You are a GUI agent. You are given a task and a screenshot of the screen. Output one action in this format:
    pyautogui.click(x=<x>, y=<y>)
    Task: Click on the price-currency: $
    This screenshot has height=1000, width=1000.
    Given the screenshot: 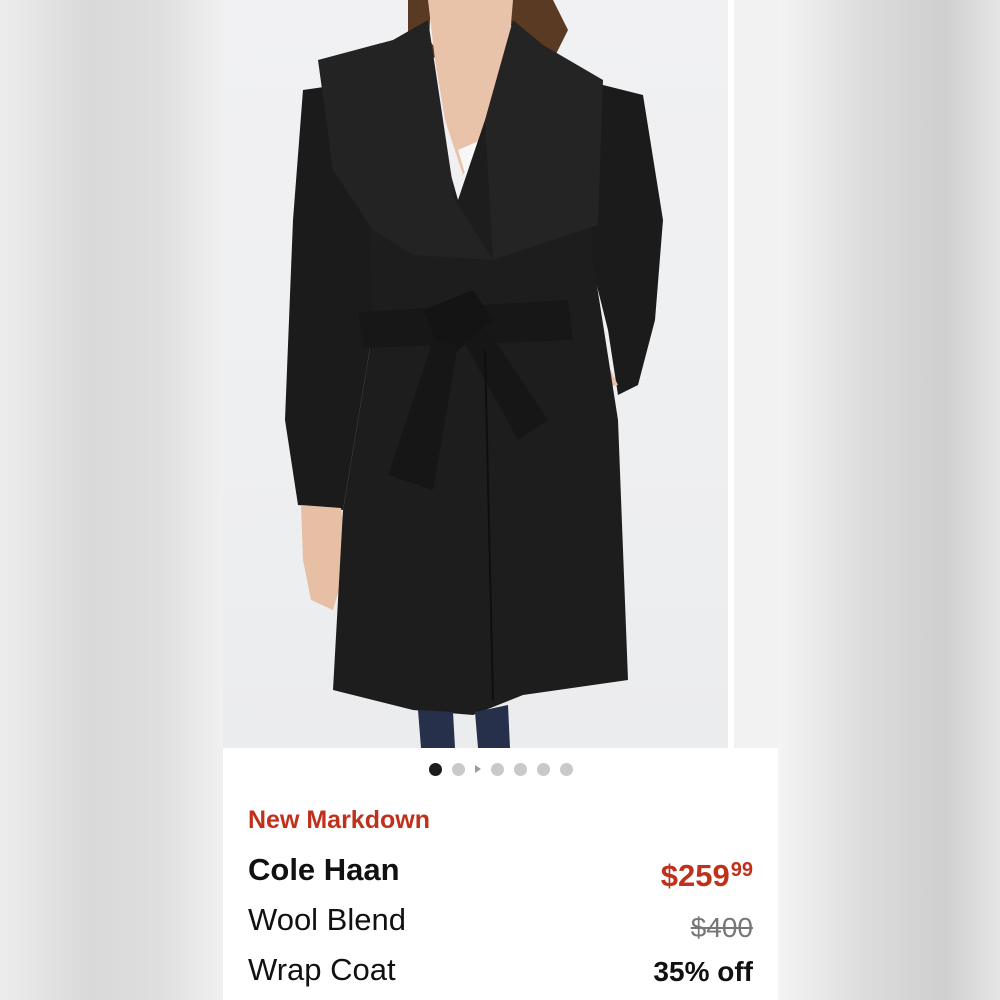 What is the action you would take?
    pyautogui.click(x=669, y=875)
    